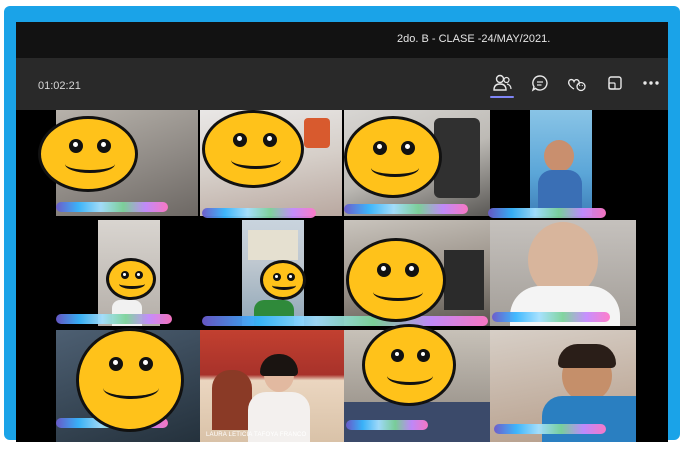 This screenshot has height=450, width=692. I want to click on chat-button, so click(540, 83).